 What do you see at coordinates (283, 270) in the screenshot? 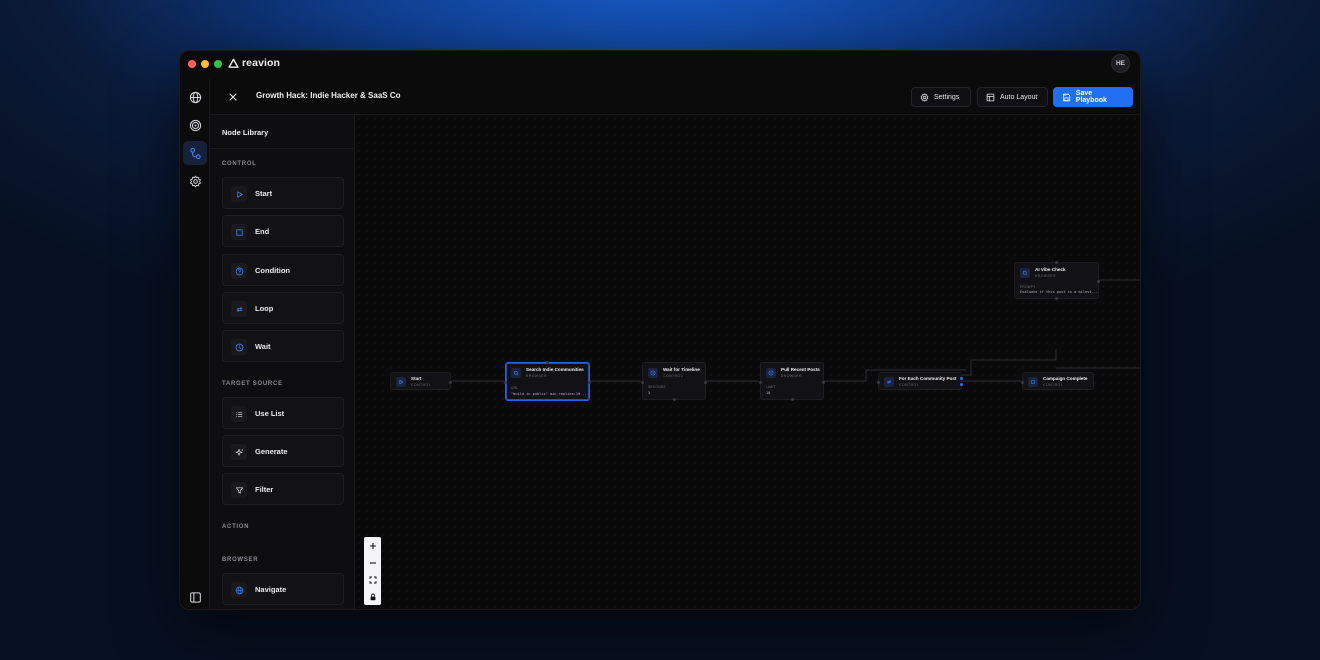
I see `library-item-condition: Condition` at bounding box center [283, 270].